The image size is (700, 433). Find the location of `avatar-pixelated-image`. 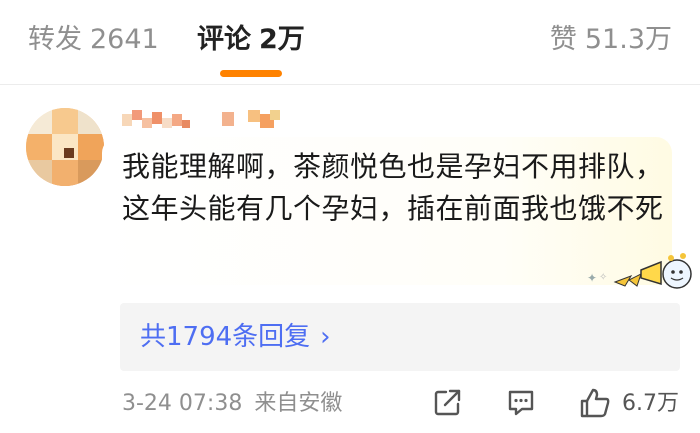

avatar-pixelated-image is located at coordinates (65, 147).